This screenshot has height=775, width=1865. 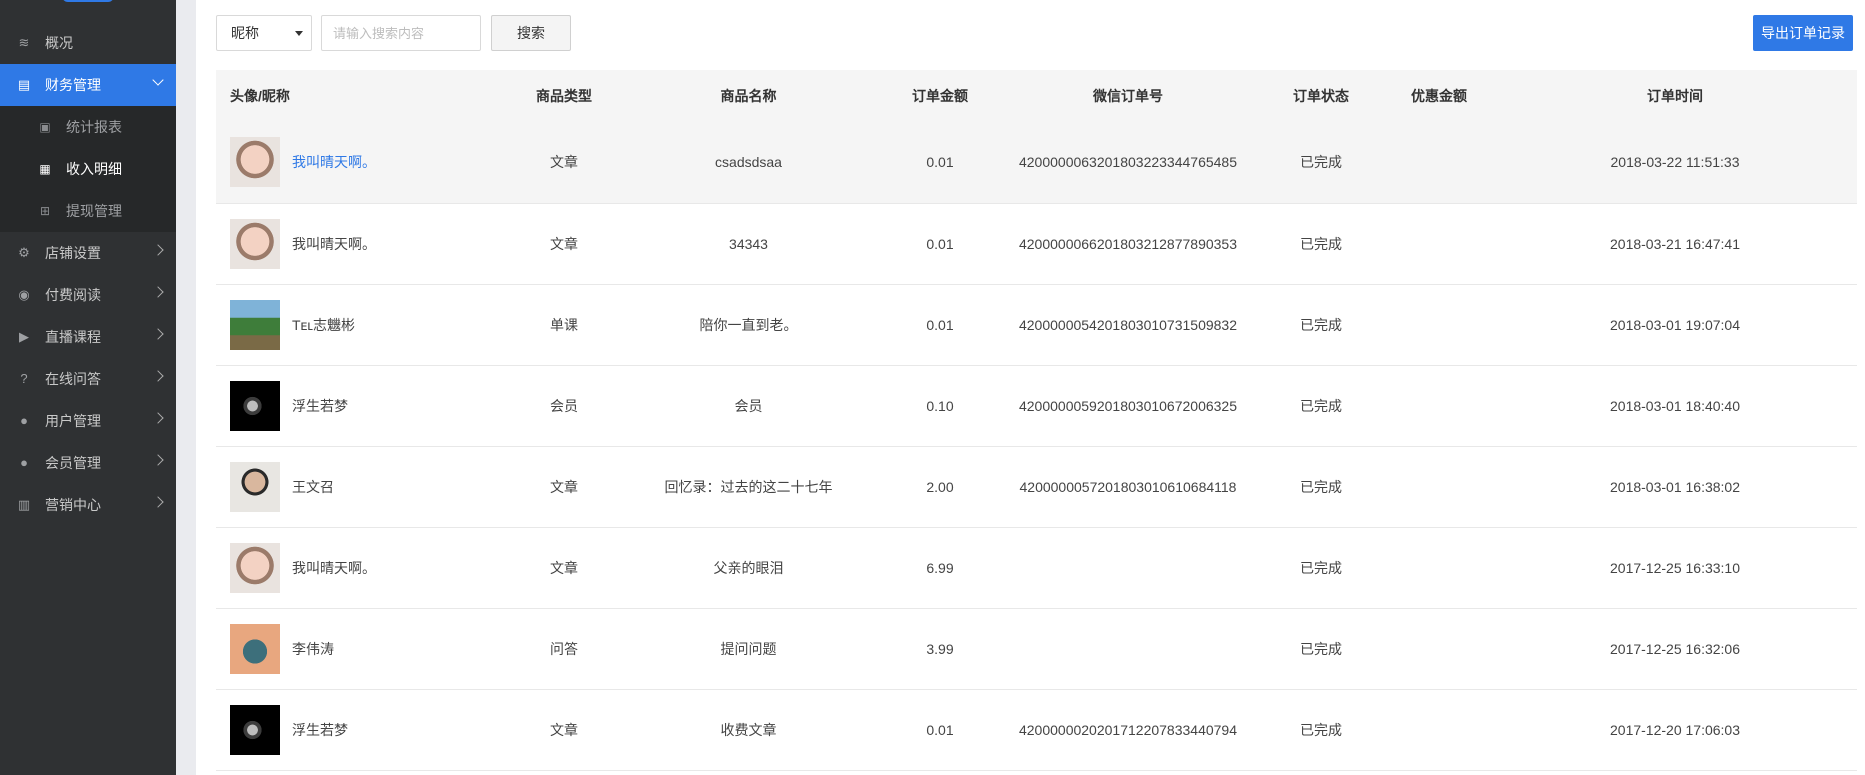 I want to click on order-time-cell: 2017-12-25 16:32:06, so click(x=1675, y=648).